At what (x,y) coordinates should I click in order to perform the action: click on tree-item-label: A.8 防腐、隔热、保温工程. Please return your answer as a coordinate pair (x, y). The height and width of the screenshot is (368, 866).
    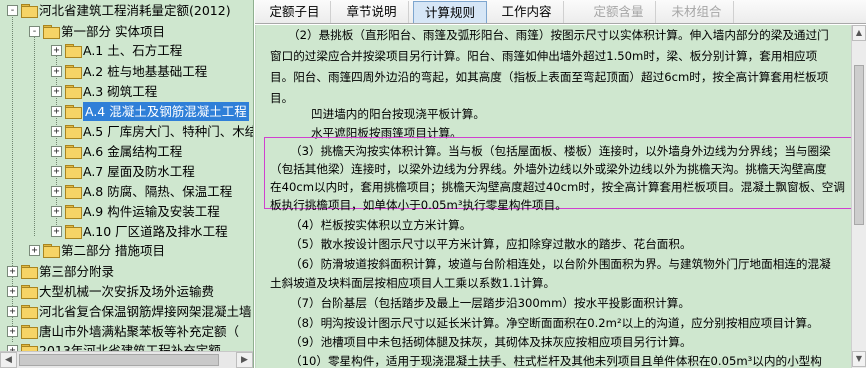
    Looking at the image, I should click on (158, 191).